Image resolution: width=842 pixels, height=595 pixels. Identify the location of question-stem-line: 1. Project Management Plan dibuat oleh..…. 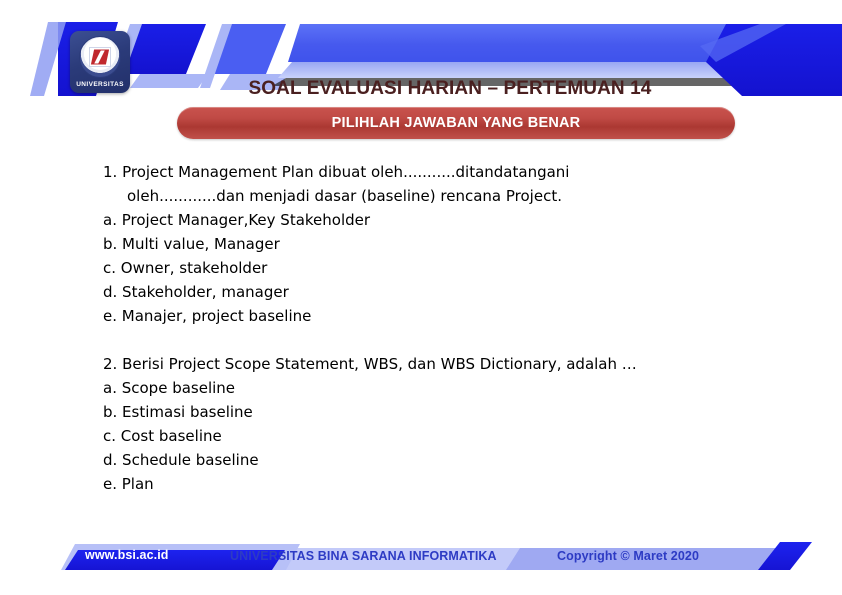
(336, 172).